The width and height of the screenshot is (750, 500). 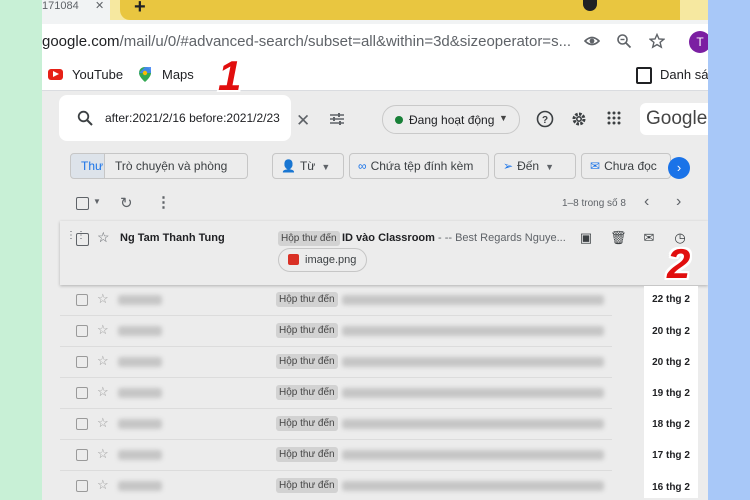 What do you see at coordinates (308, 166) in the screenshot?
I see `chip-from: 👤 Từ ▼` at bounding box center [308, 166].